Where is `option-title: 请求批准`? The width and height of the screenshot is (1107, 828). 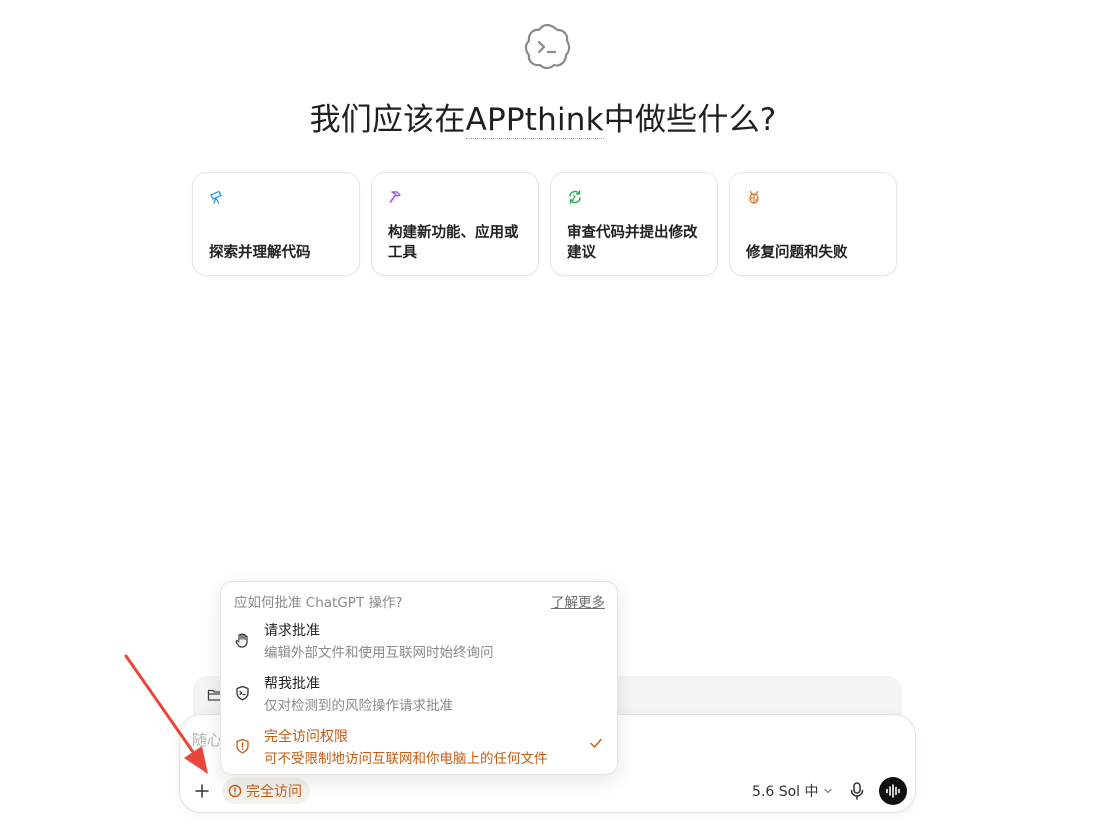
option-title: 请求批准 is located at coordinates (292, 631).